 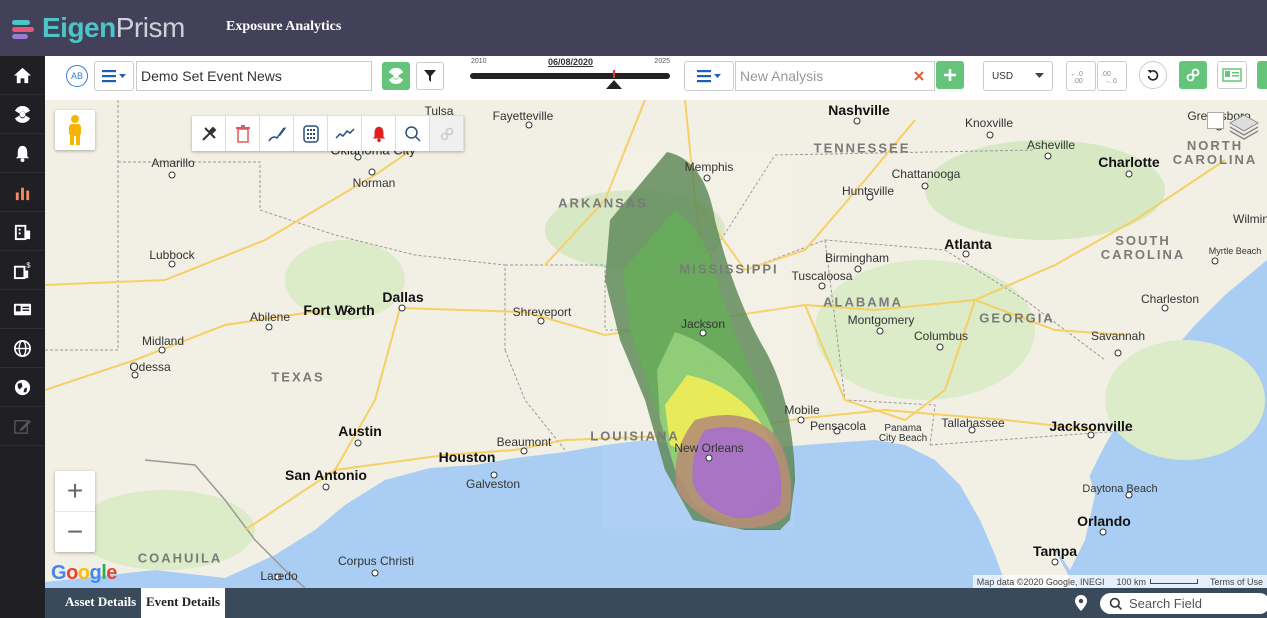 What do you see at coordinates (75, 532) in the screenshot?
I see `zoom-out-button: −` at bounding box center [75, 532].